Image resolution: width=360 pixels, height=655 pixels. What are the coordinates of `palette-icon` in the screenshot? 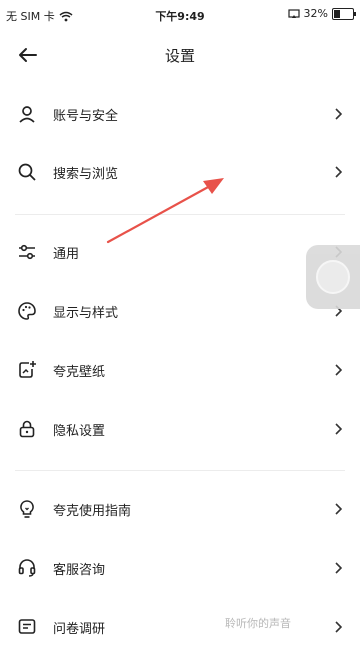 It's located at (27, 311).